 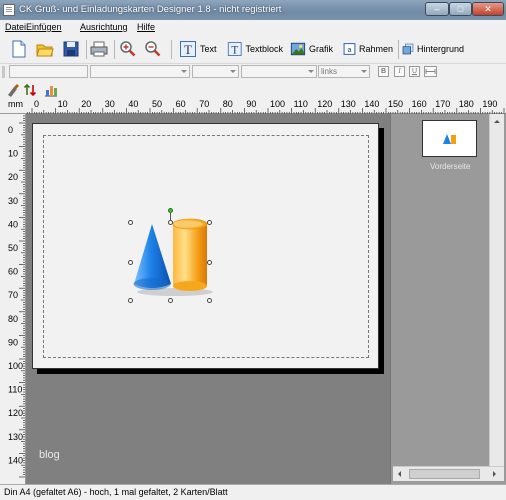 I want to click on bar-chart-icon, so click(x=51, y=90).